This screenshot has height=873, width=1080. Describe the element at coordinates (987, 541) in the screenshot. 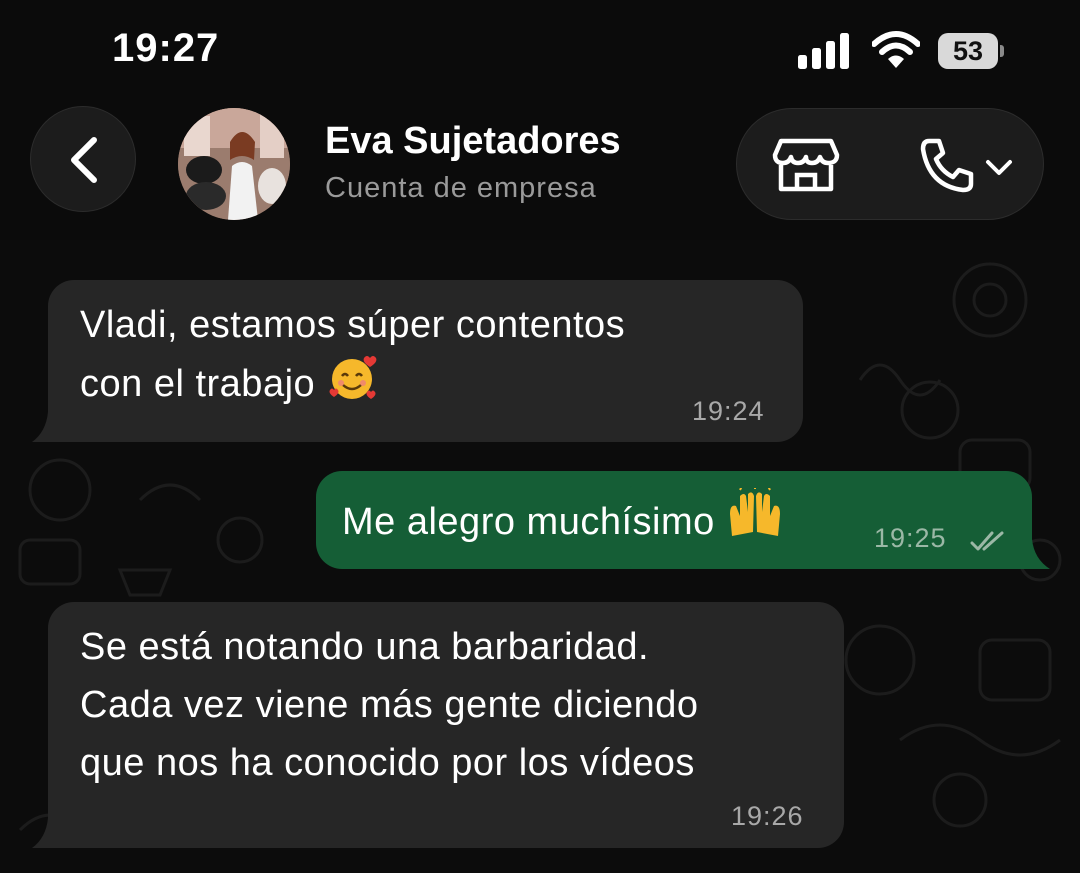

I see `read-receipt-icon` at that location.